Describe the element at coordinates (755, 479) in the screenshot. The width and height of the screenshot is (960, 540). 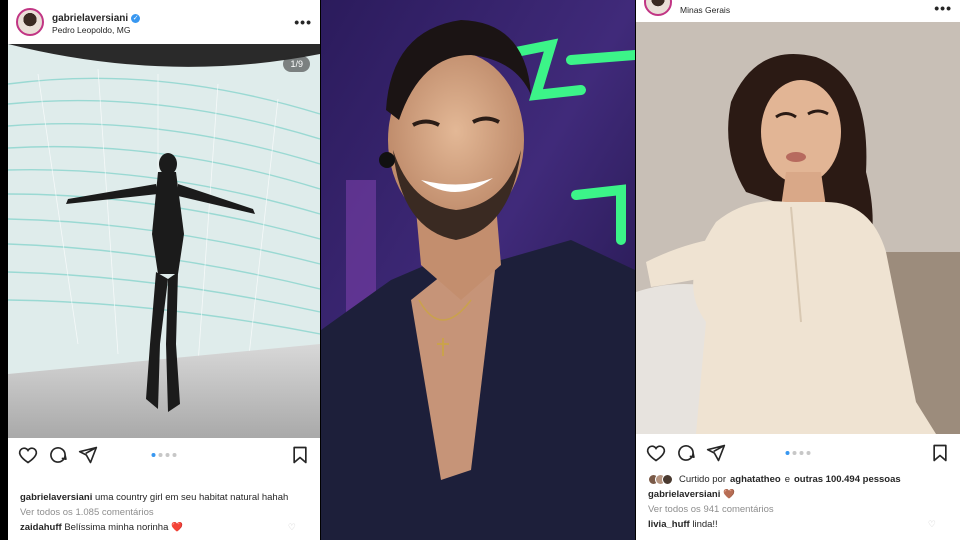
I see `liked-by-user: aghatatheo` at that location.